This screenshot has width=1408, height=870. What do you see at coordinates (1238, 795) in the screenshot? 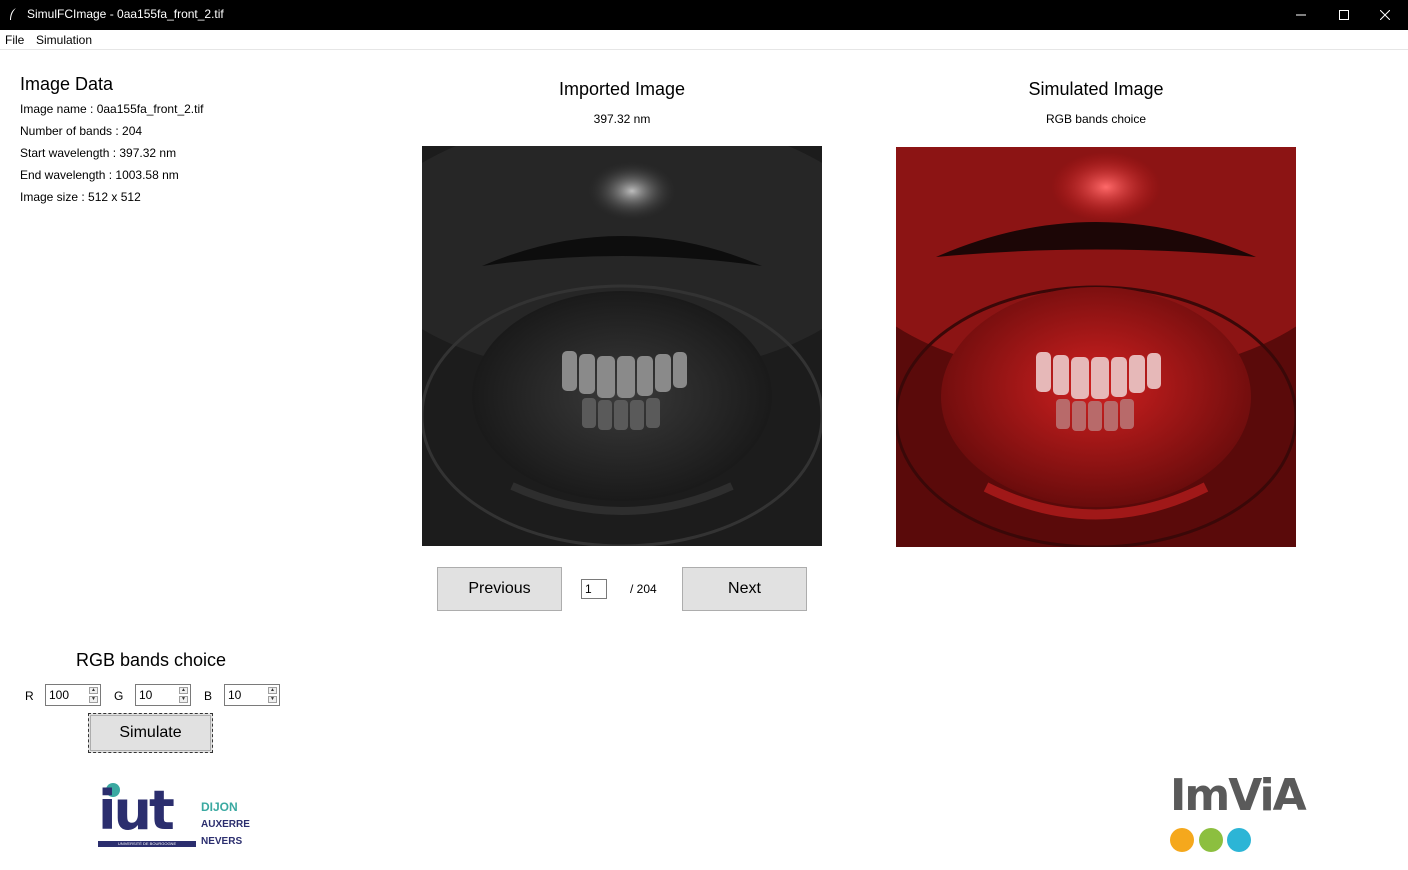
I see `imvia-wordmark: ImViA` at bounding box center [1238, 795].